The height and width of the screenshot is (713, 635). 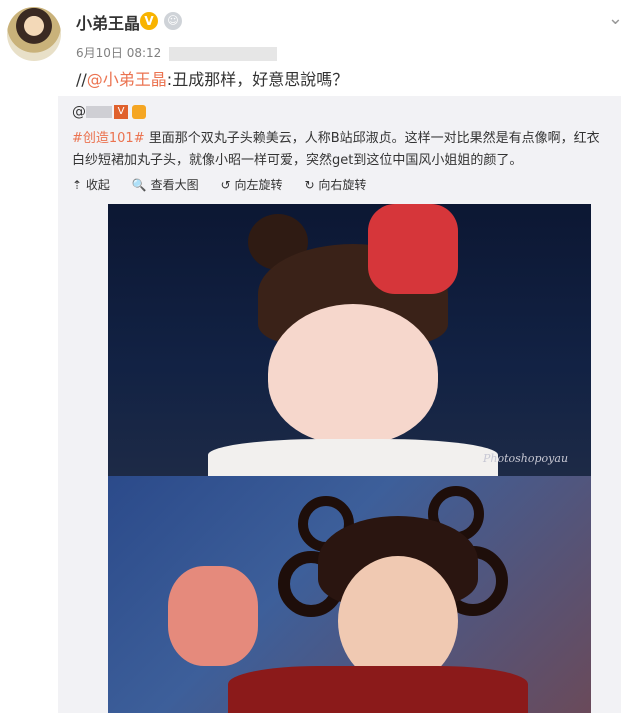 What do you see at coordinates (127, 79) in the screenshot?
I see `mention-link: @小弟王晶` at bounding box center [127, 79].